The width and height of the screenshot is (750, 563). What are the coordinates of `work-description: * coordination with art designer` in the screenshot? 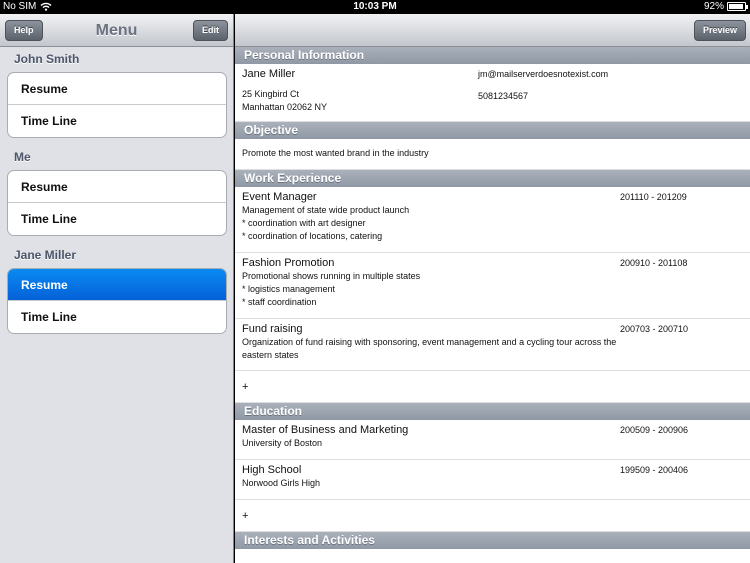 It's located at (304, 223).